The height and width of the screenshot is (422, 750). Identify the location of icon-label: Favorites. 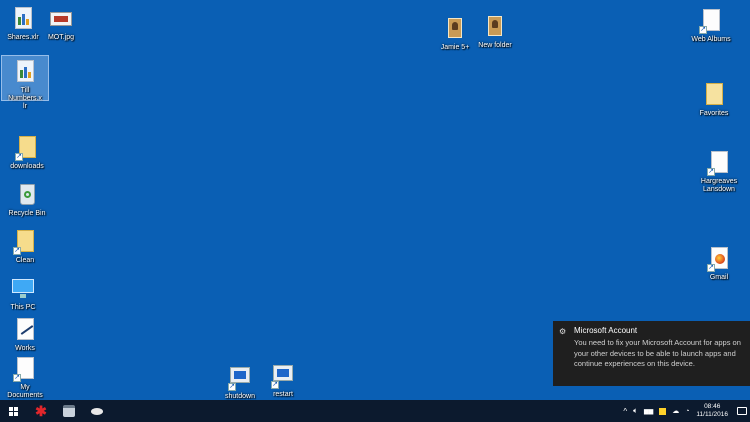
(714, 113).